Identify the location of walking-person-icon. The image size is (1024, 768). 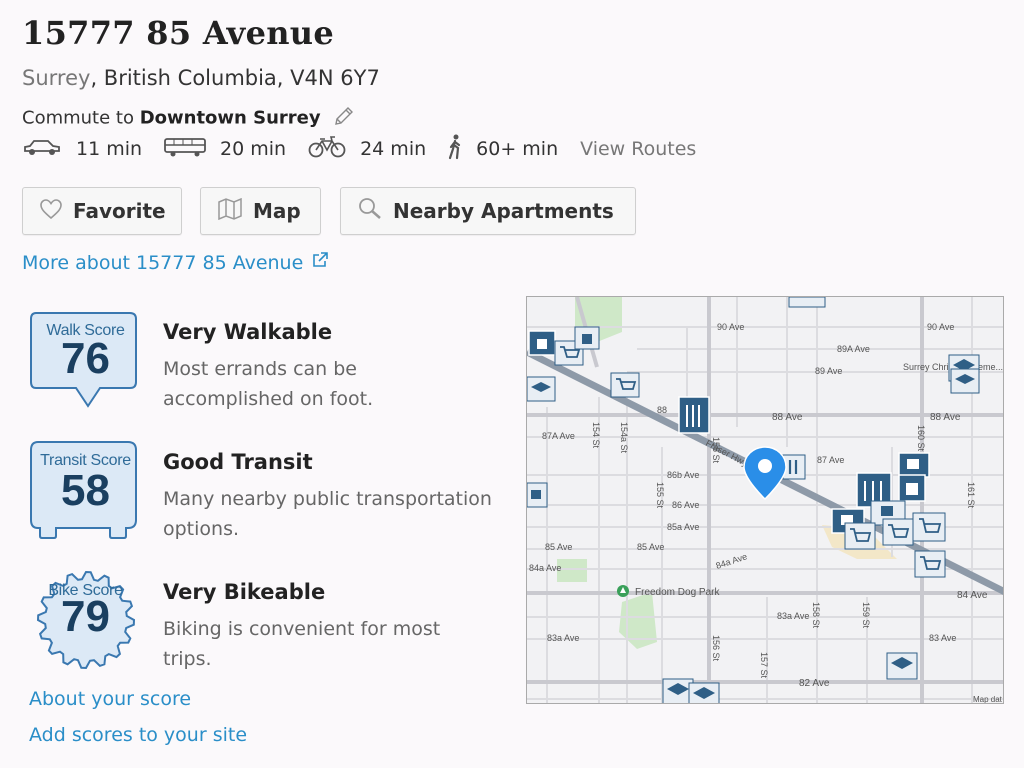
(462, 149).